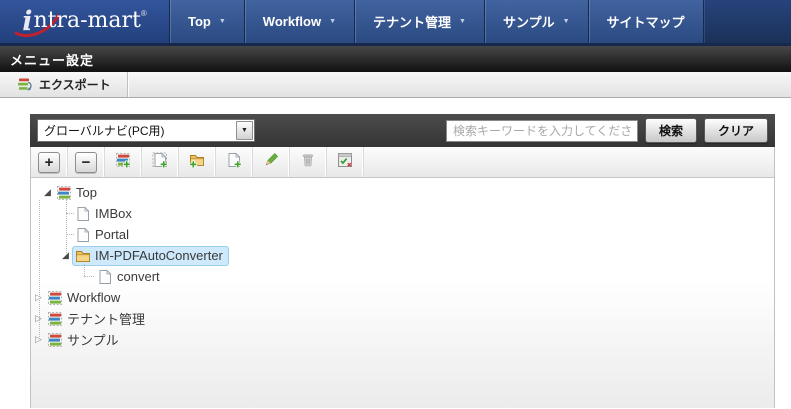 The image size is (791, 409). Describe the element at coordinates (106, 319) in the screenshot. I see `tree-node-label: テナント管理` at that location.